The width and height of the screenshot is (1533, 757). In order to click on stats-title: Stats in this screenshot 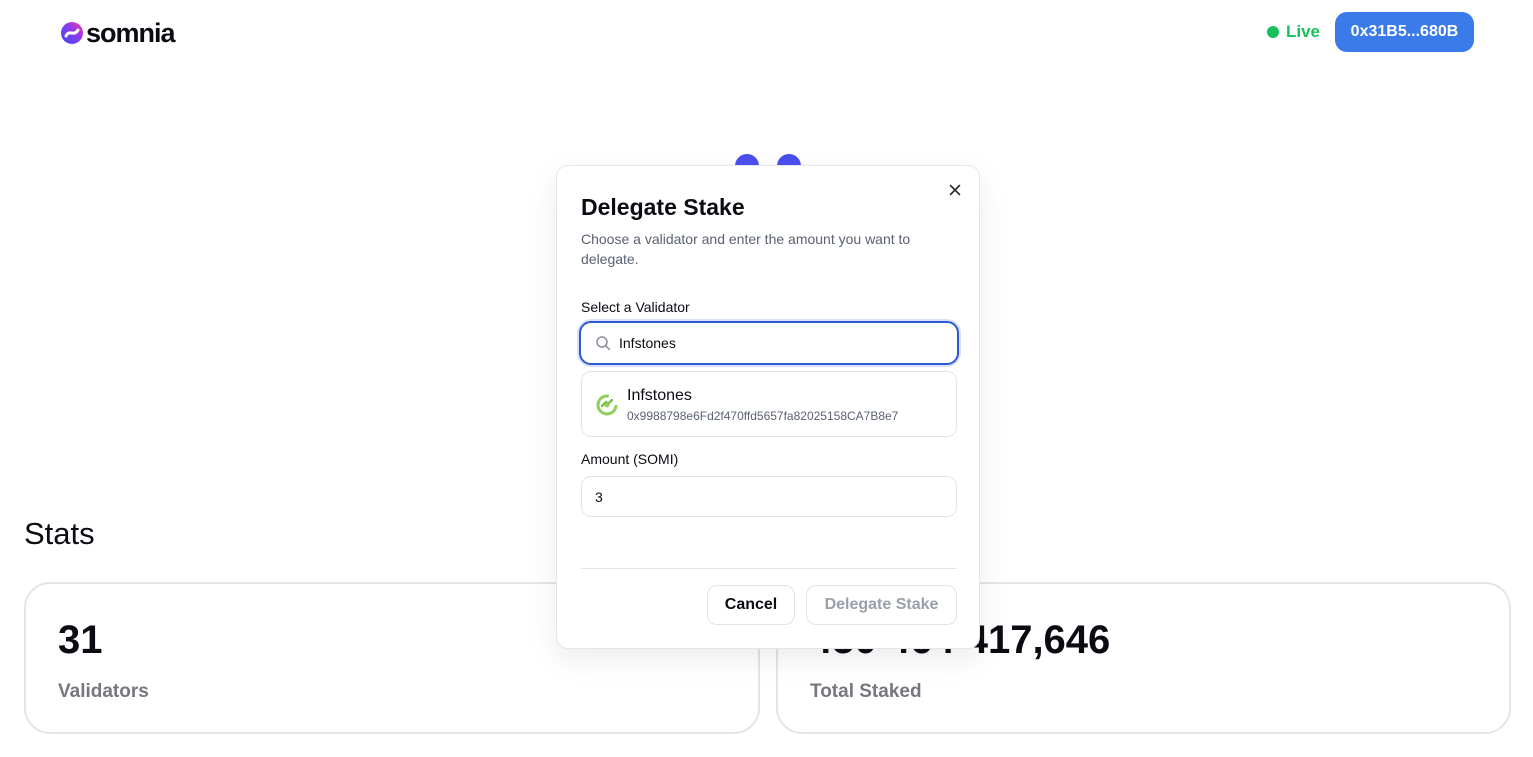, I will do `click(59, 533)`.